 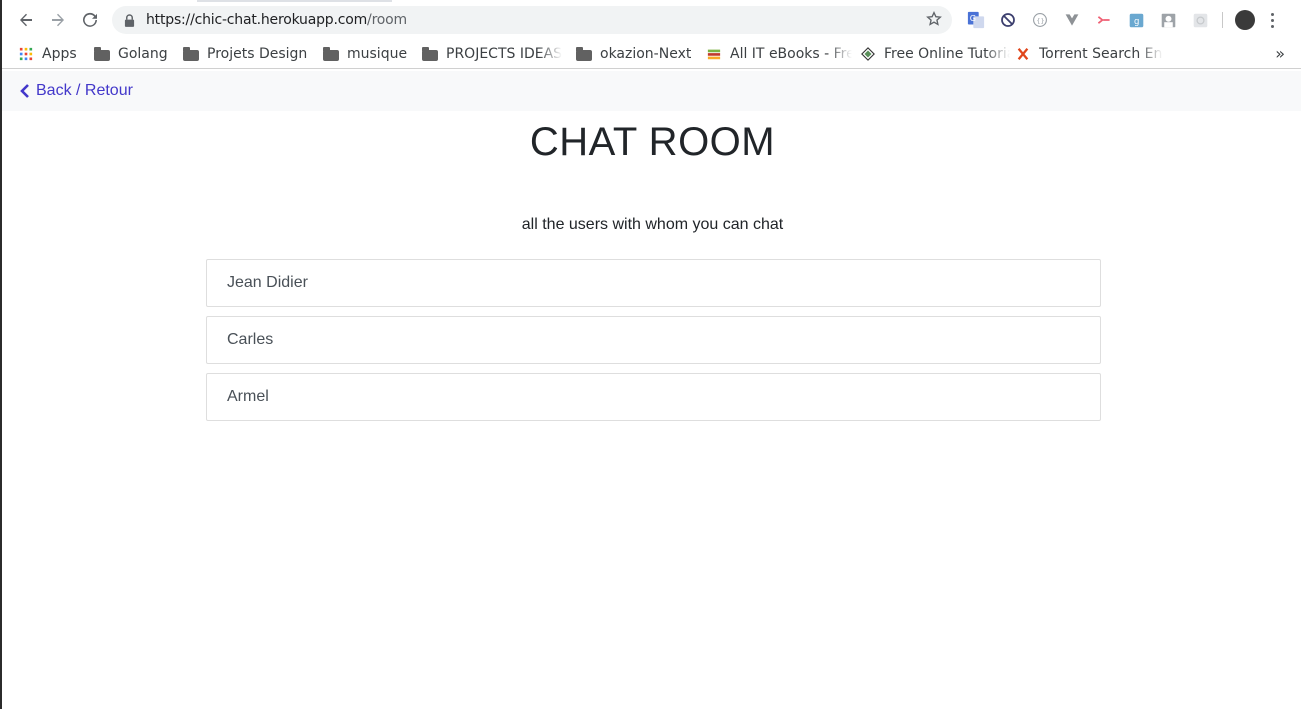 I want to click on svg-text: G, so click(x=973, y=18).